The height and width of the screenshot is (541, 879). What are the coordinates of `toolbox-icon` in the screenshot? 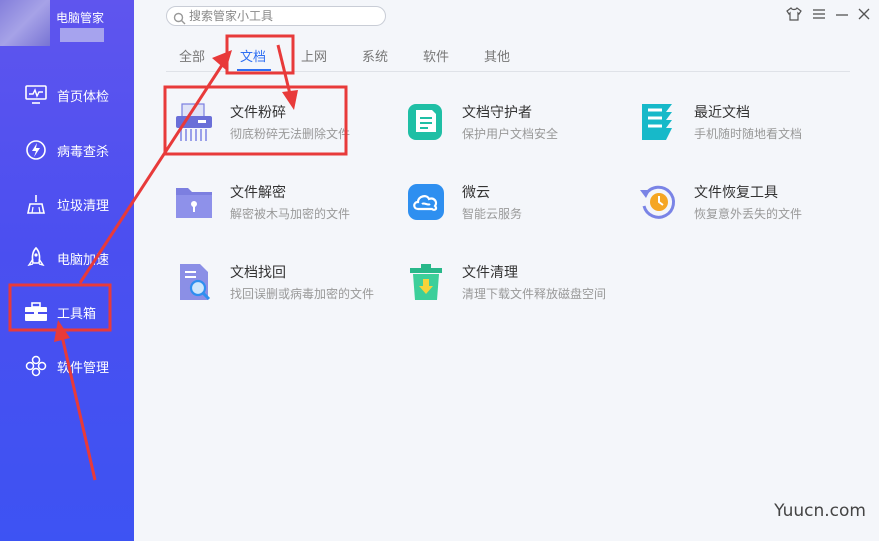 It's located at (36, 312).